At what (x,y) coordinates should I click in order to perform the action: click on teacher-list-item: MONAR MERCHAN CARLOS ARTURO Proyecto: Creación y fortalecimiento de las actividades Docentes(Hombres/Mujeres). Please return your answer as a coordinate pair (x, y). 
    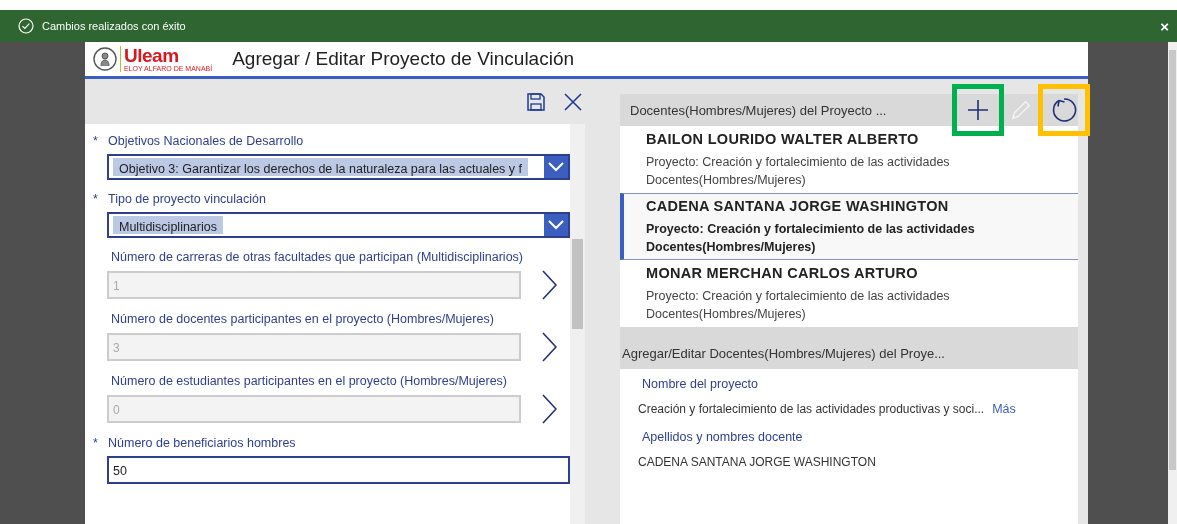
    Looking at the image, I should click on (849, 293).